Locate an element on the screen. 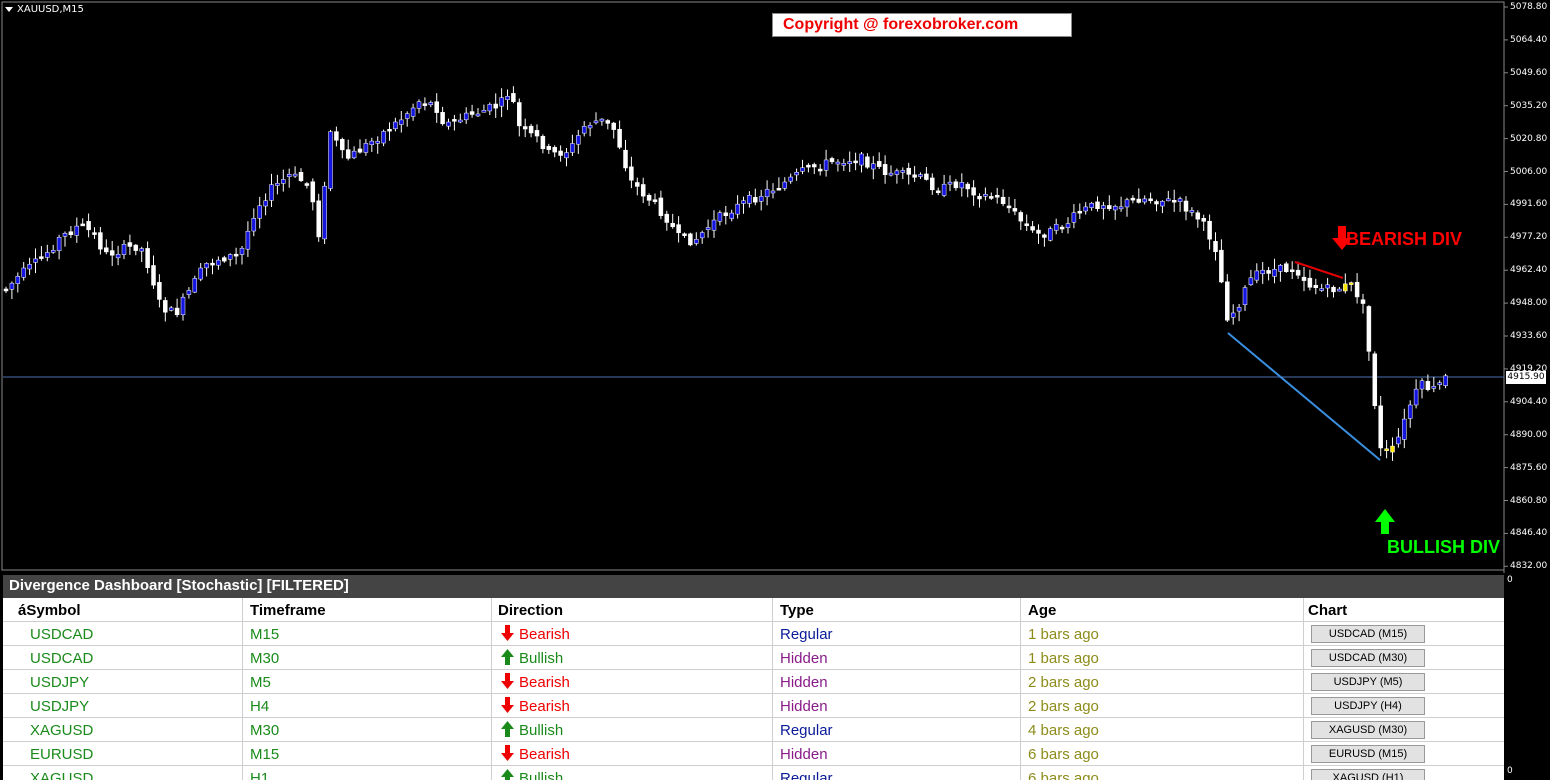 The height and width of the screenshot is (780, 1550). subwindow-top-value: 0 is located at coordinates (1510, 580).